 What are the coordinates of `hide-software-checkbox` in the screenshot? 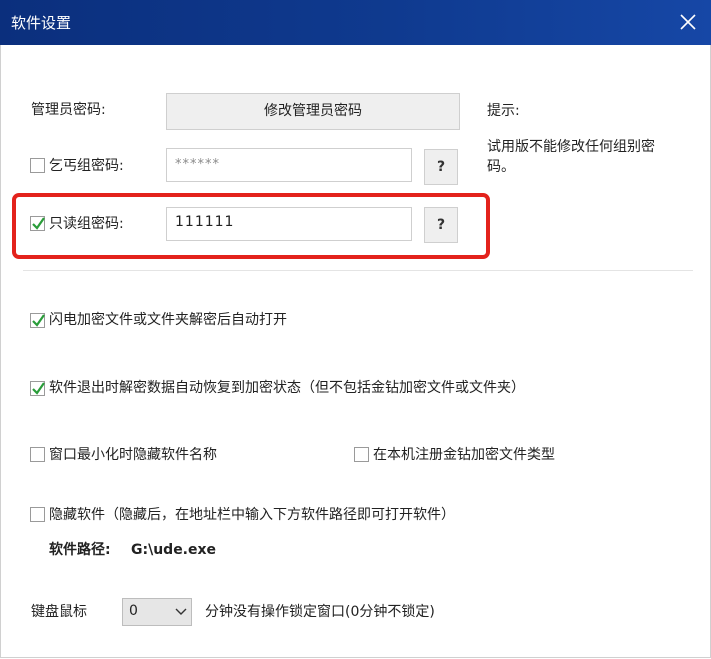 It's located at (37, 514).